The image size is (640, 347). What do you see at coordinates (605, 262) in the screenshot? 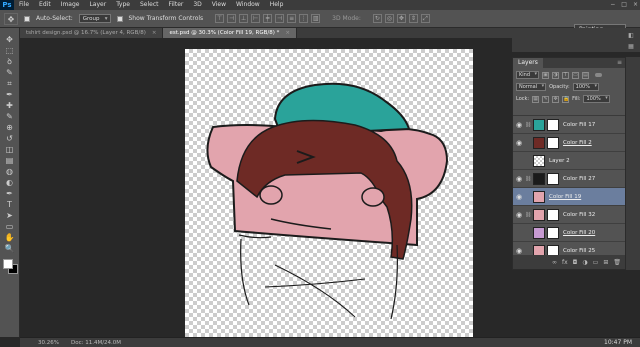
I see `new-layer-icon: ⊞` at bounding box center [605, 262].